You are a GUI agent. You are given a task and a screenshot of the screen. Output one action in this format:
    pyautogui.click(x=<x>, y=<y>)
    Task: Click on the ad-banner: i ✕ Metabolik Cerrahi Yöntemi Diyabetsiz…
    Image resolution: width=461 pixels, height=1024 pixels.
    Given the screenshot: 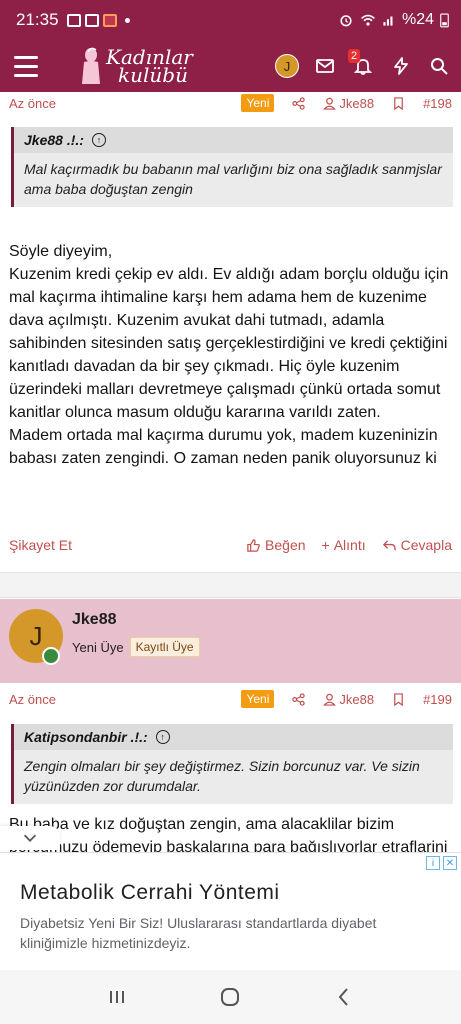 What is the action you would take?
    pyautogui.click(x=230, y=911)
    